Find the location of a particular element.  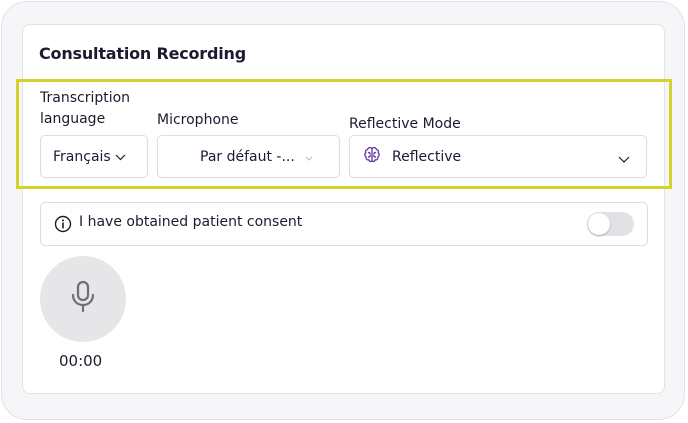

mode-value: Reflective is located at coordinates (427, 156).